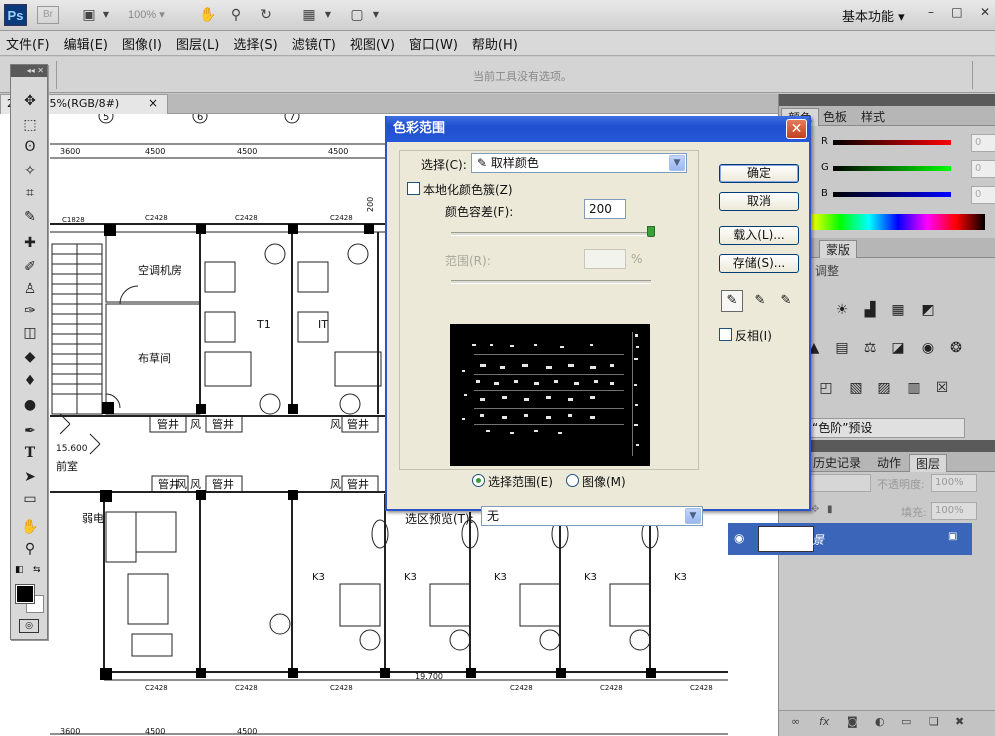 Image resolution: width=995 pixels, height=736 pixels. What do you see at coordinates (889, 463) in the screenshot?
I see `tab-actions: 动作` at bounding box center [889, 463].